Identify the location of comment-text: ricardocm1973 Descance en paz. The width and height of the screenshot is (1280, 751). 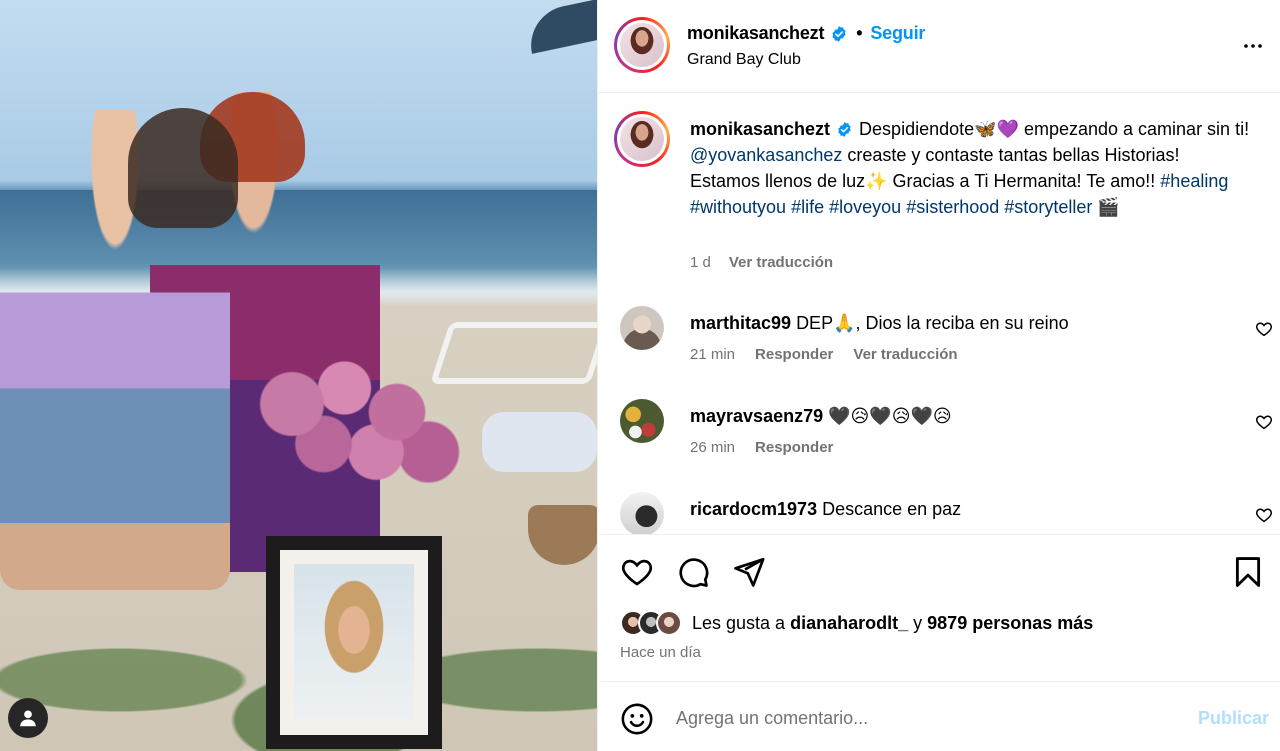
(825, 509).